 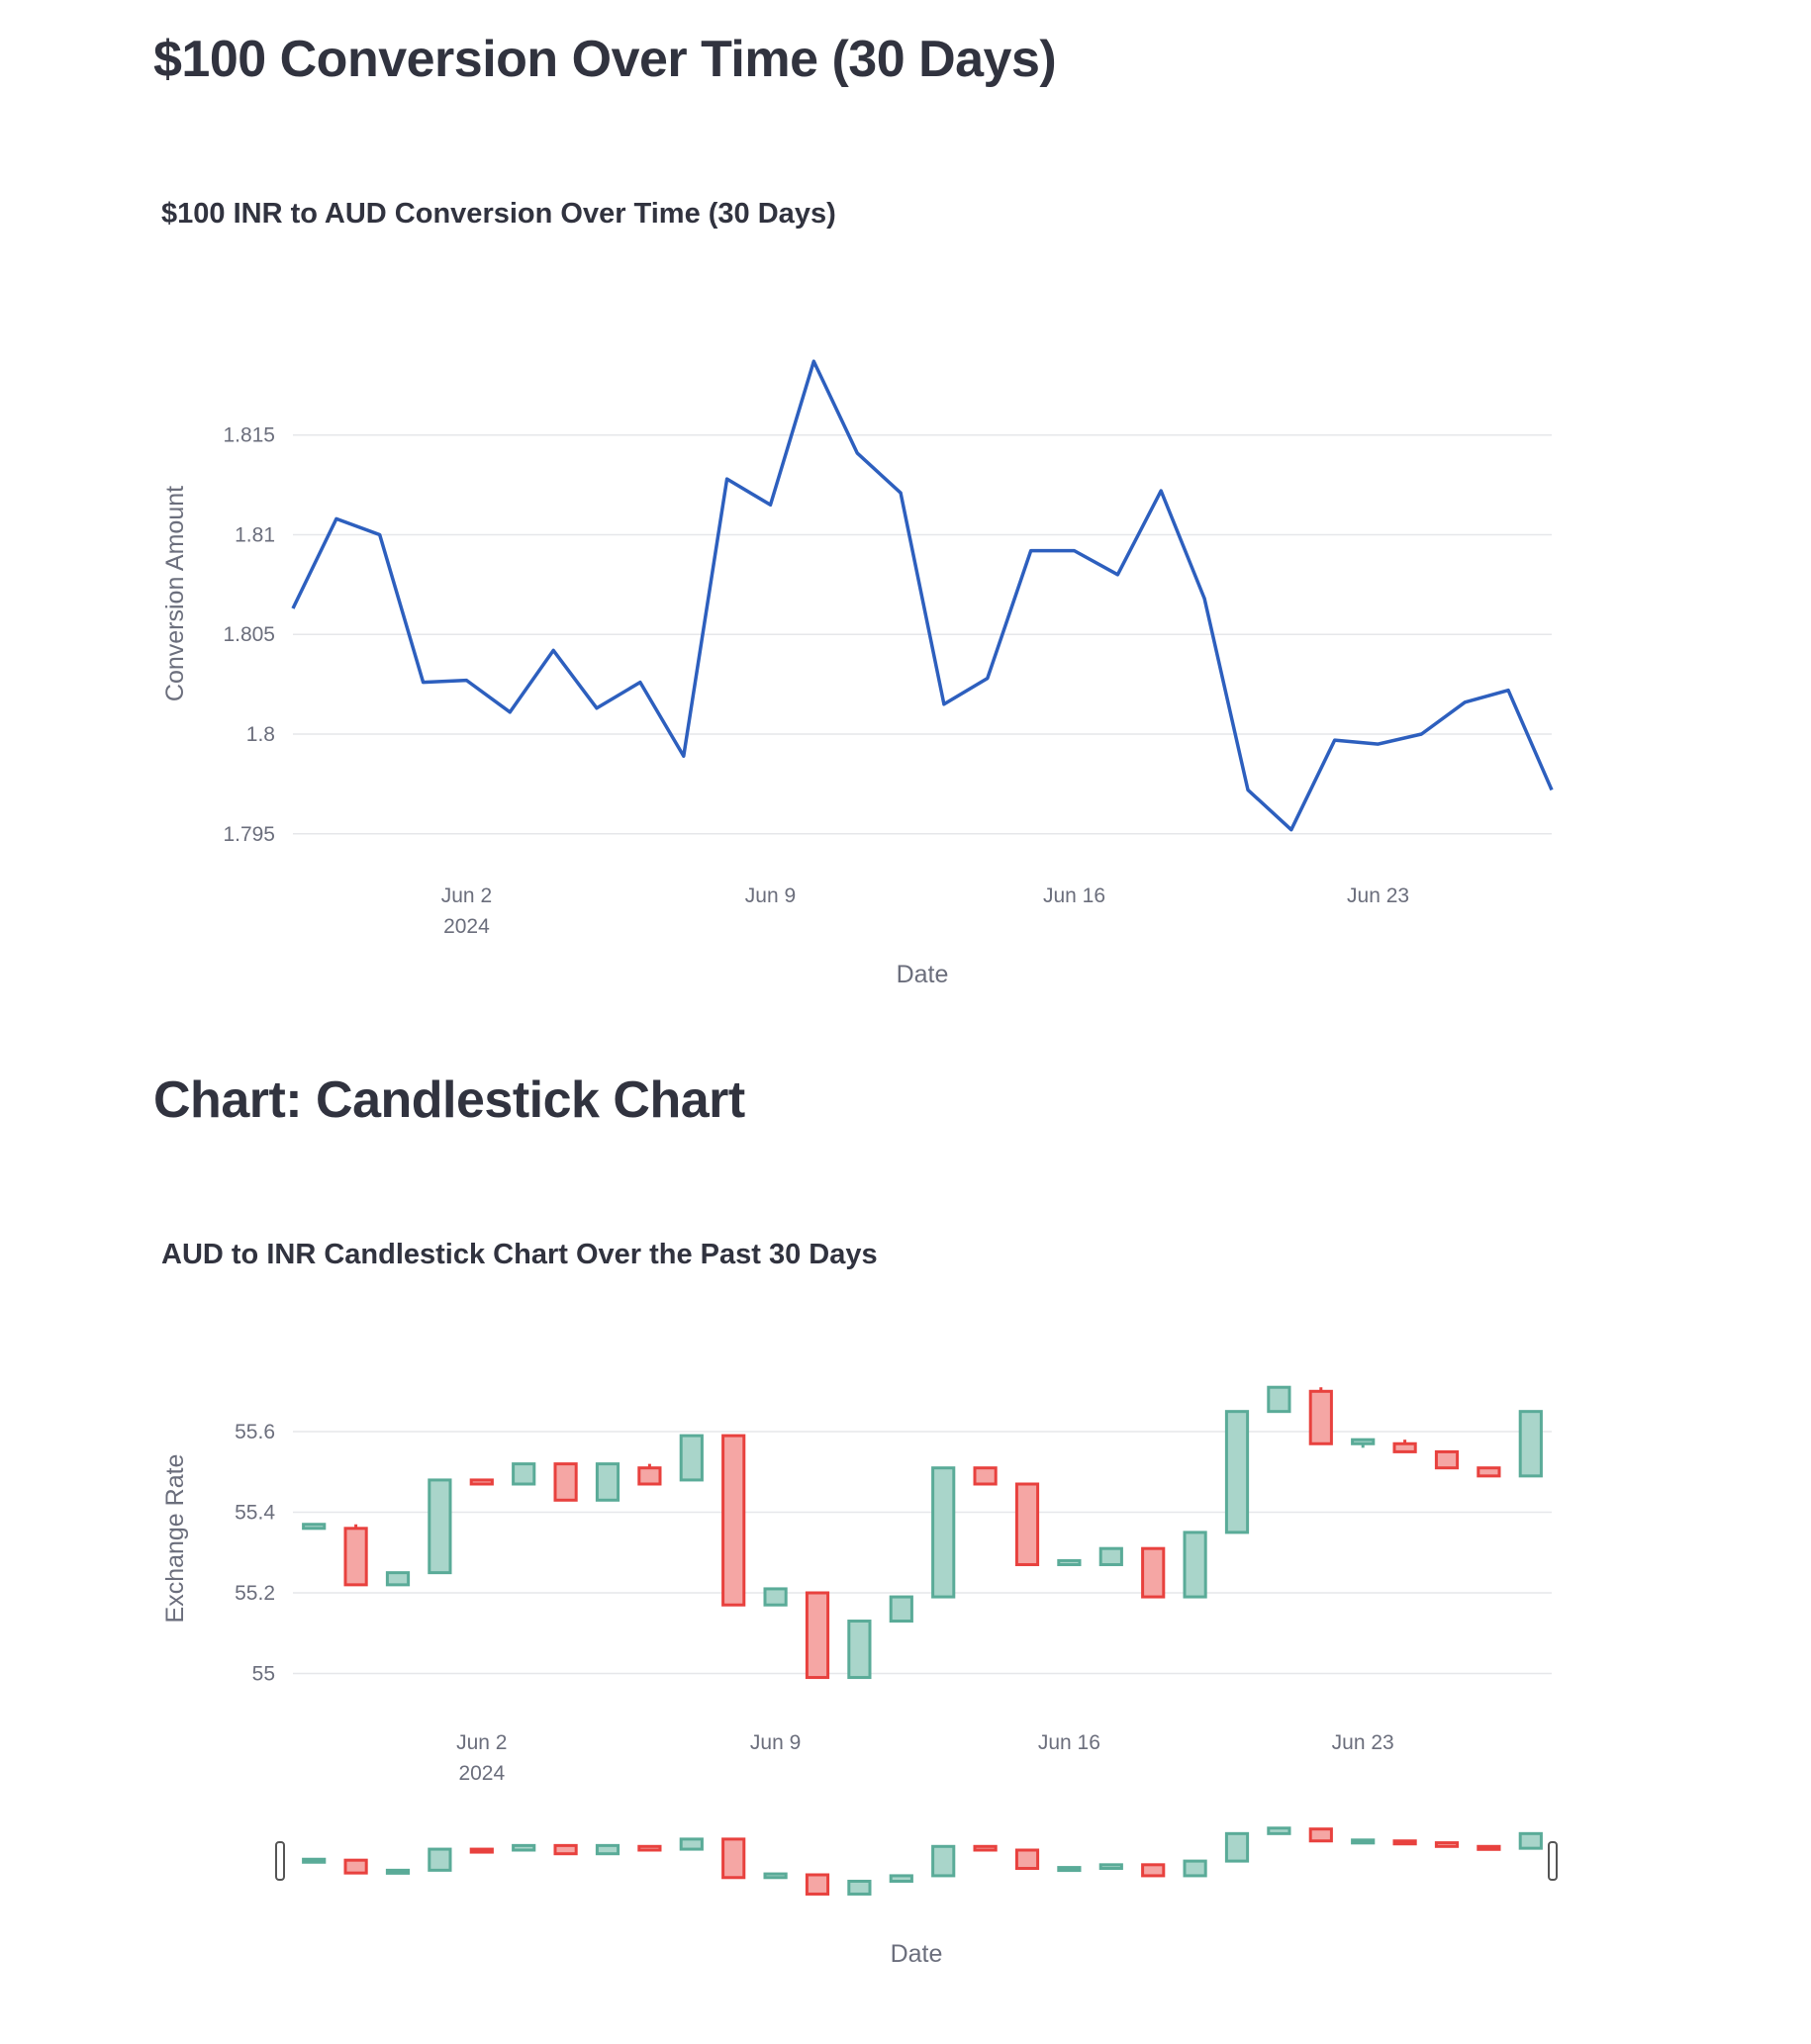 What do you see at coordinates (1553, 1861) in the screenshot?
I see `range-slider-right-handle` at bounding box center [1553, 1861].